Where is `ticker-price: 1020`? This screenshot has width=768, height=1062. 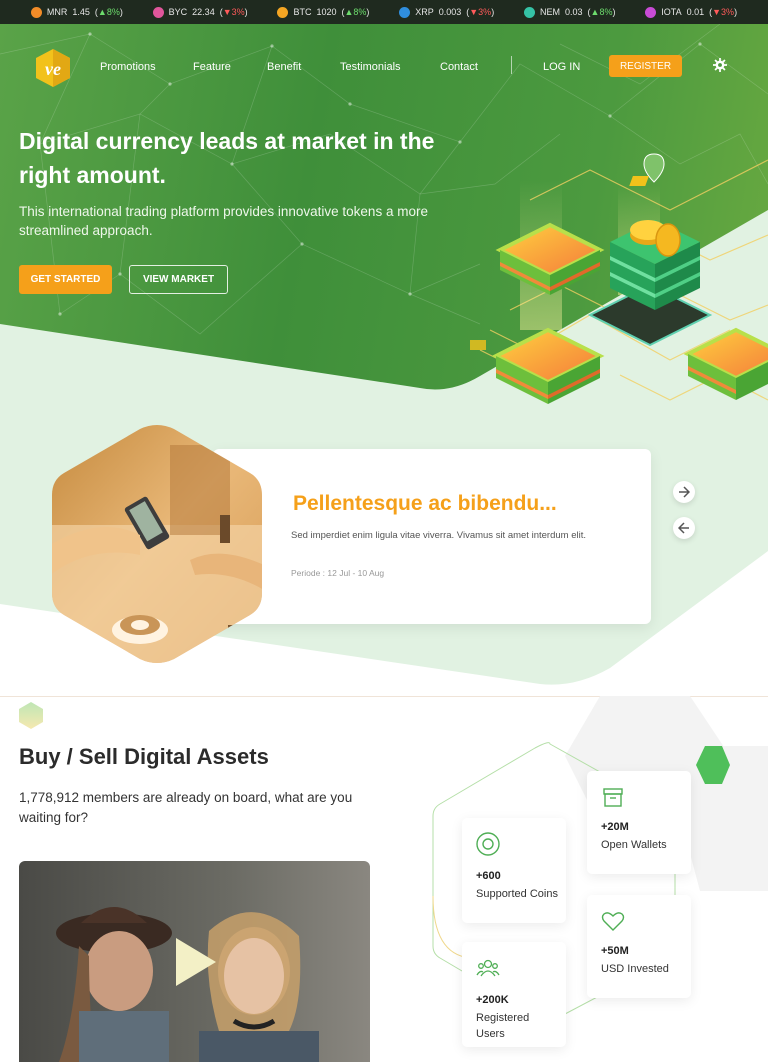 ticker-price: 1020 is located at coordinates (326, 12).